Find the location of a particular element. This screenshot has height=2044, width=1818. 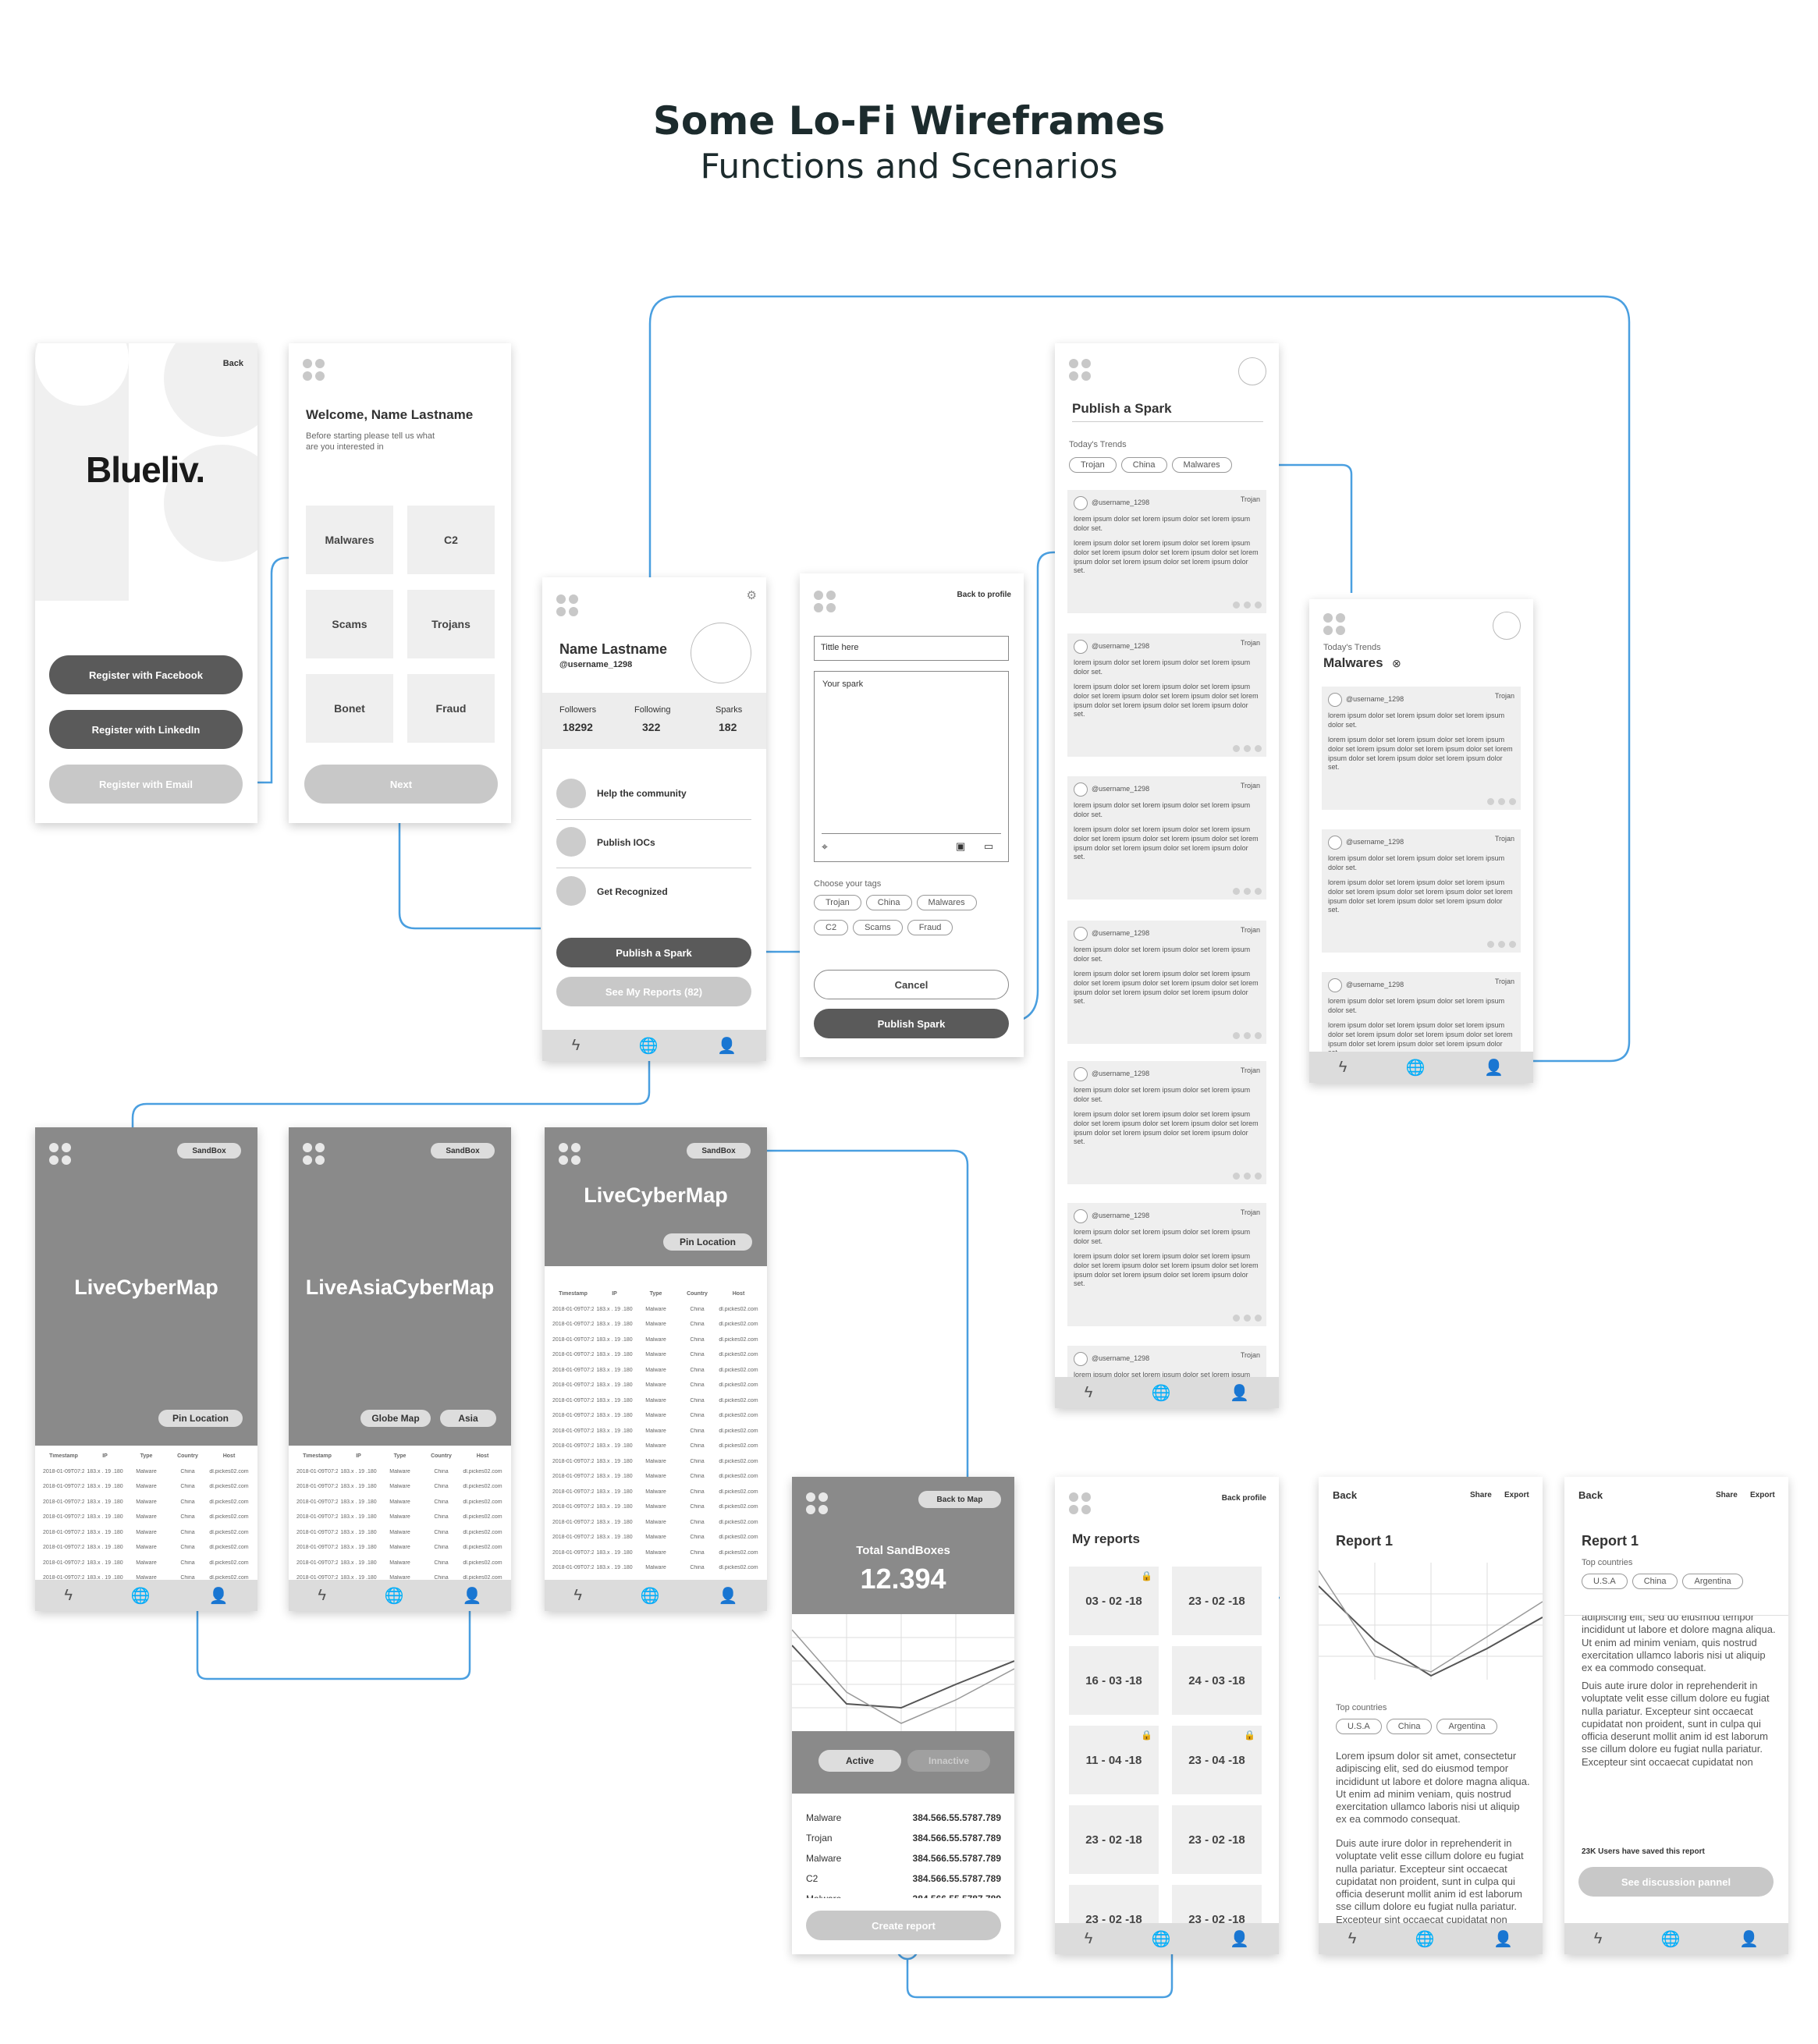

camera-icon: ▣ is located at coordinates (960, 847).